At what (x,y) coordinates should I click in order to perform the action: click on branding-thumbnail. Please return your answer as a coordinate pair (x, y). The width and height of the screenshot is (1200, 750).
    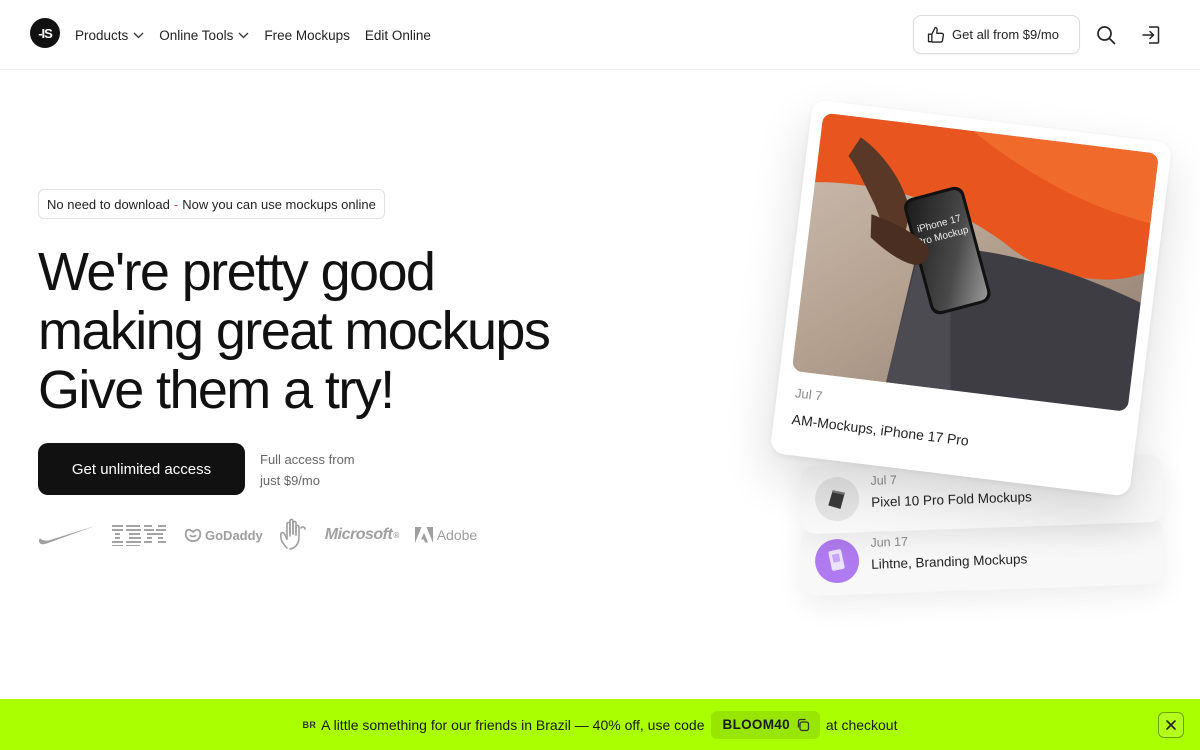
    Looking at the image, I should click on (837, 561).